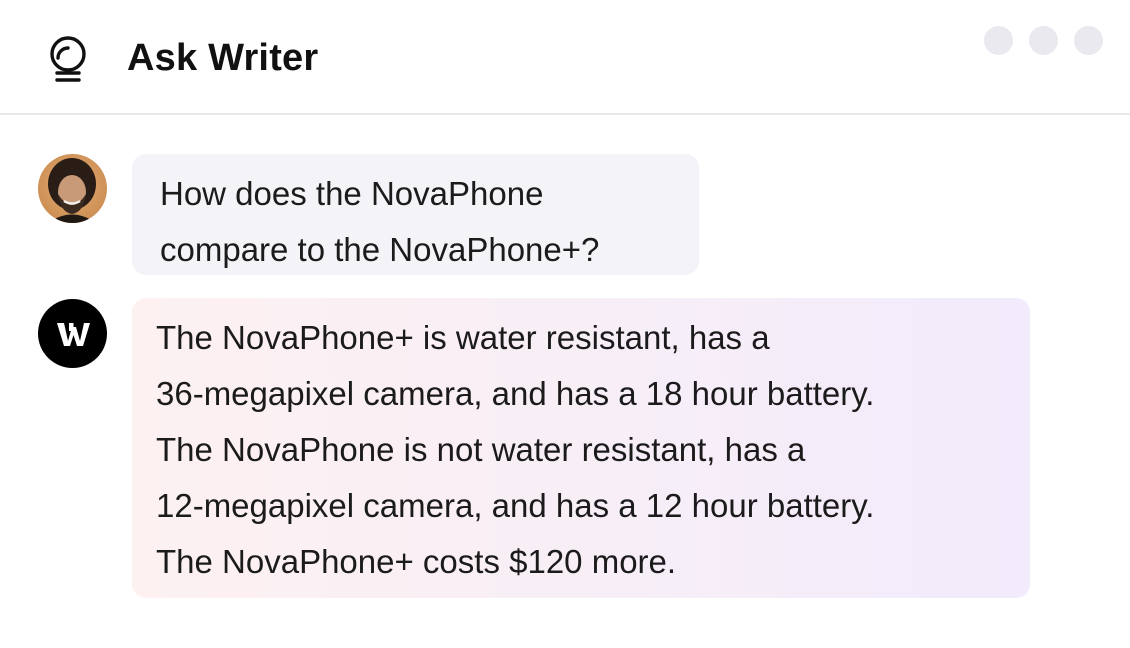 Image resolution: width=1130 pixels, height=648 pixels. I want to click on user-photo-icon, so click(72, 188).